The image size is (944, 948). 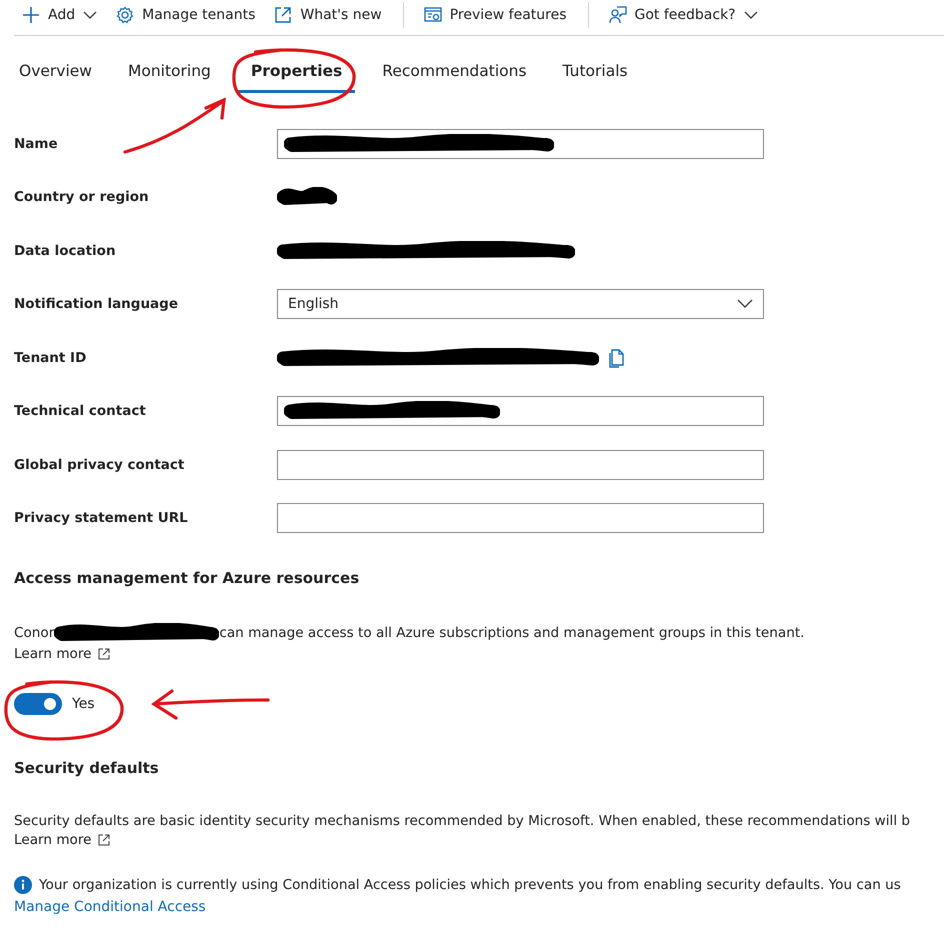 I want to click on tab: Tutorials, so click(x=595, y=74).